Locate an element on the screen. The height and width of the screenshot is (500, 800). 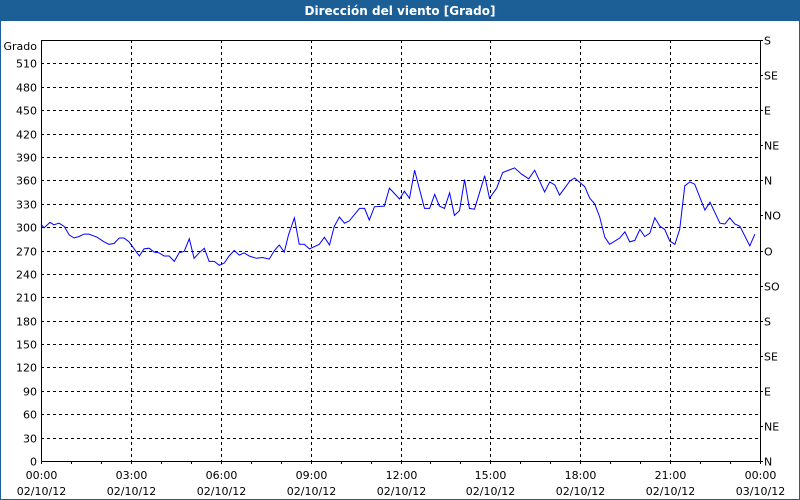
x-tick-time: 12:00 is located at coordinates (402, 475).